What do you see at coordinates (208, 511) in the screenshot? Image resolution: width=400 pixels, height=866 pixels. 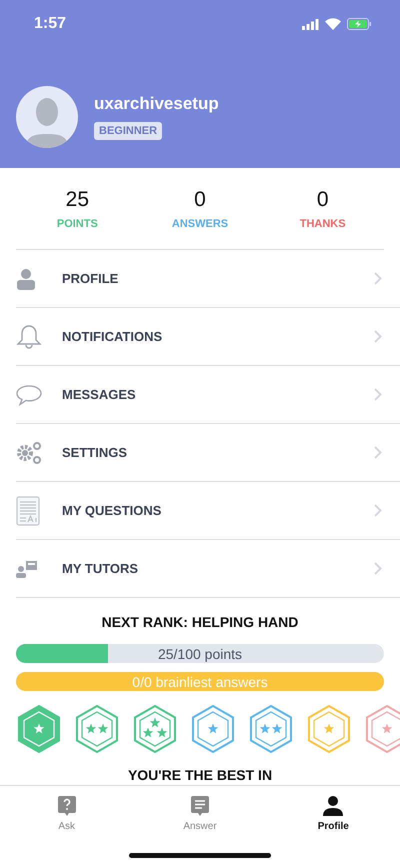 I see `menu-item: MY QUESTIONS` at bounding box center [208, 511].